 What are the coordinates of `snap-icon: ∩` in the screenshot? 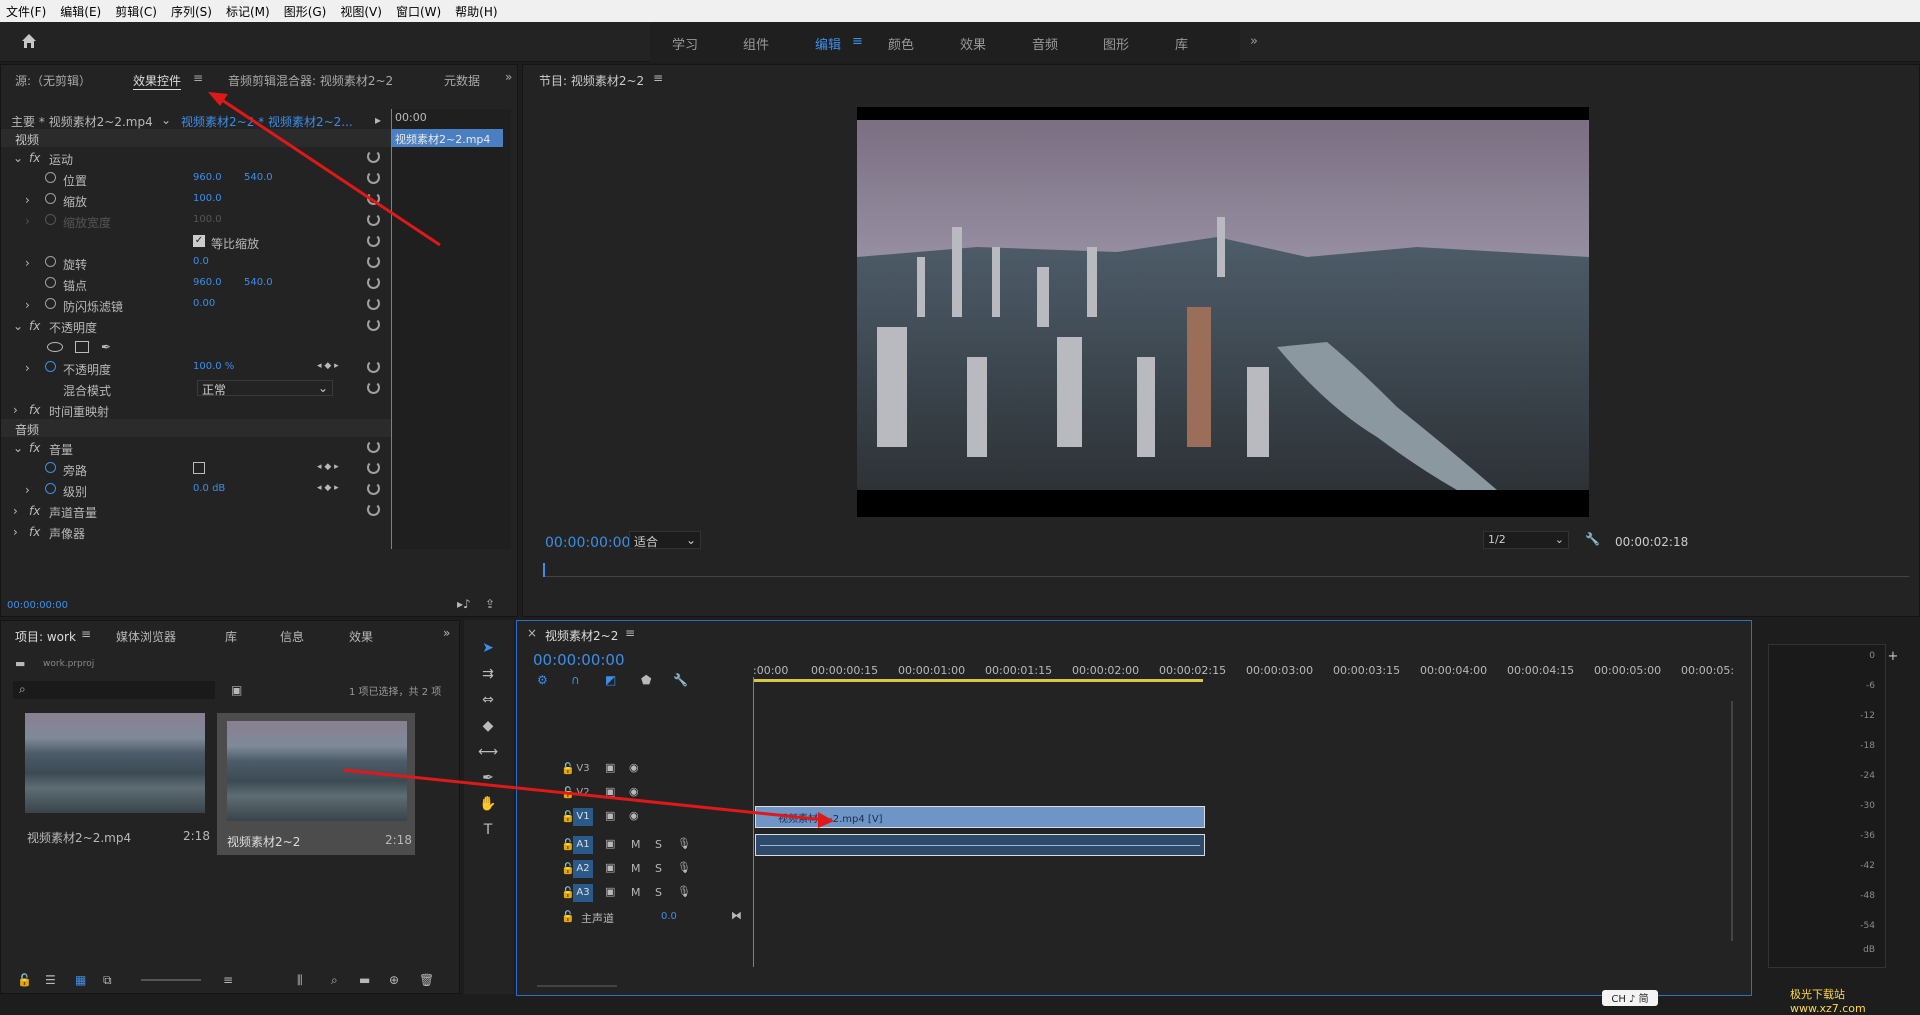 It's located at (575, 680).